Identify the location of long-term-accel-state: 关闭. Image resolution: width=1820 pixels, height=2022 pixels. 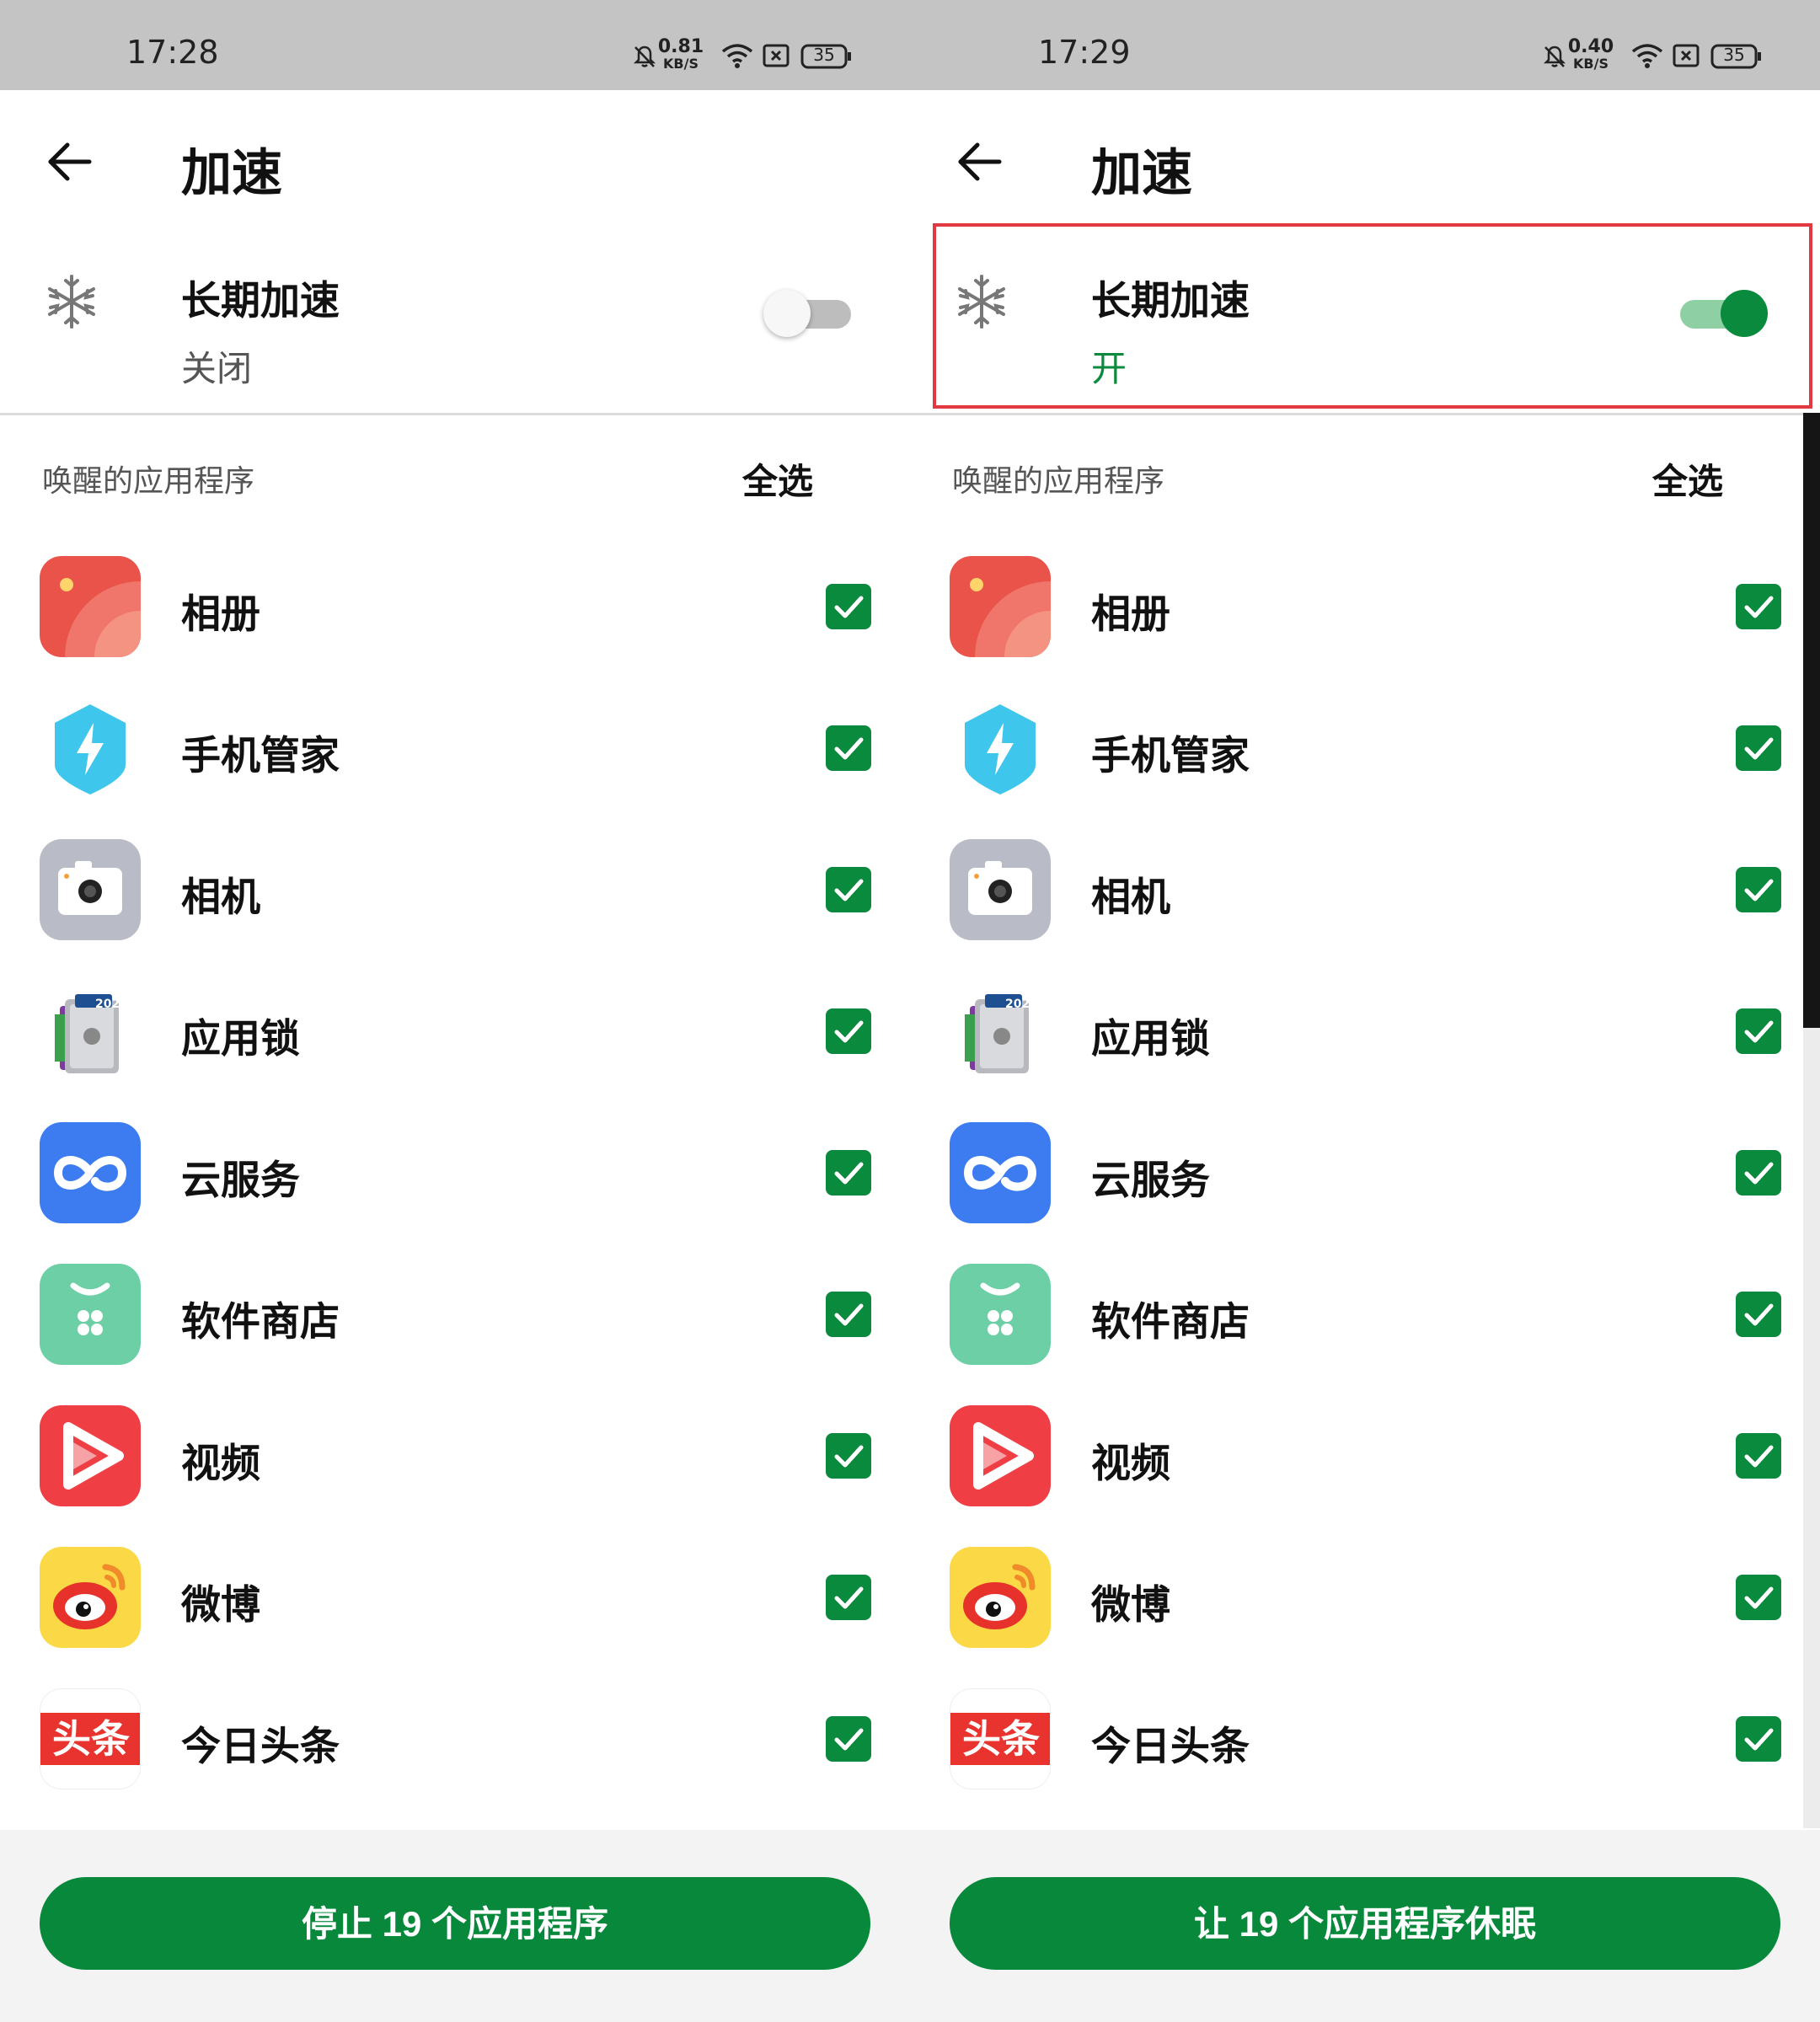
(217, 368).